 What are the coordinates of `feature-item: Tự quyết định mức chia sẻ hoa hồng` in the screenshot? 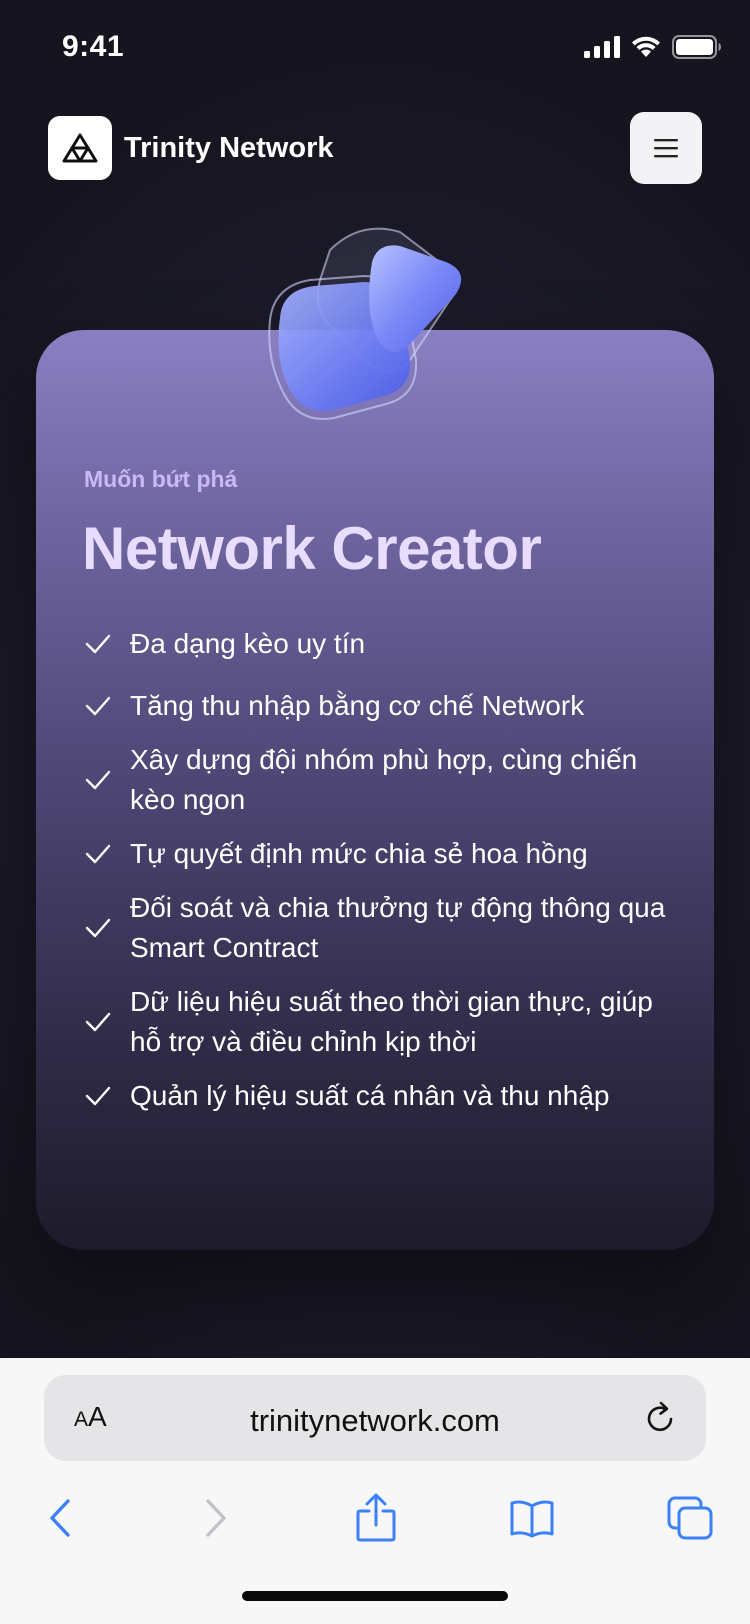 It's located at (384, 854).